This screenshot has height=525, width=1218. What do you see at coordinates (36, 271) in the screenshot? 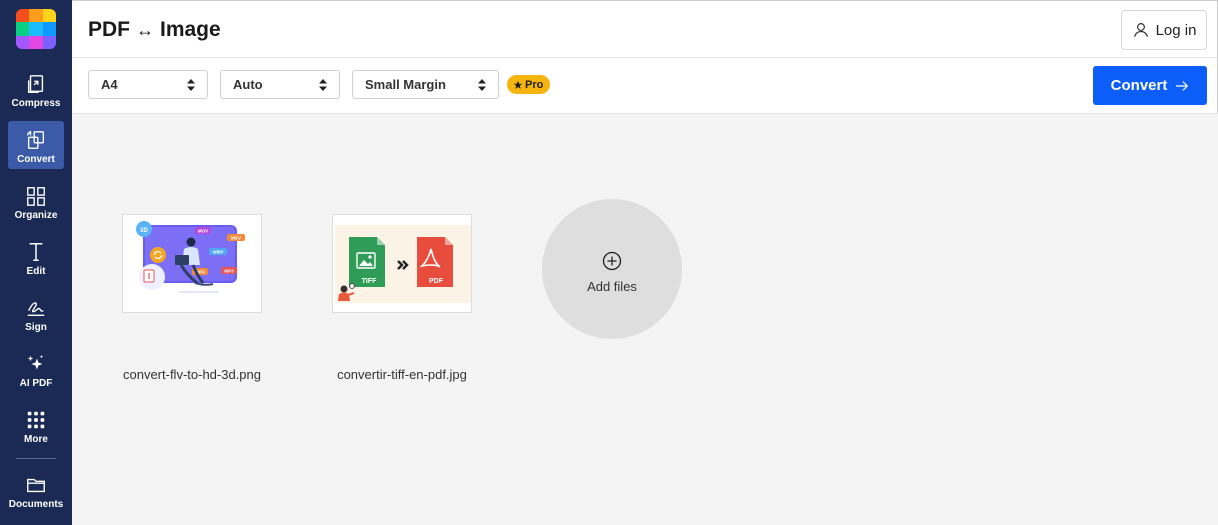
I see `sidebar-item-label: Edit` at bounding box center [36, 271].